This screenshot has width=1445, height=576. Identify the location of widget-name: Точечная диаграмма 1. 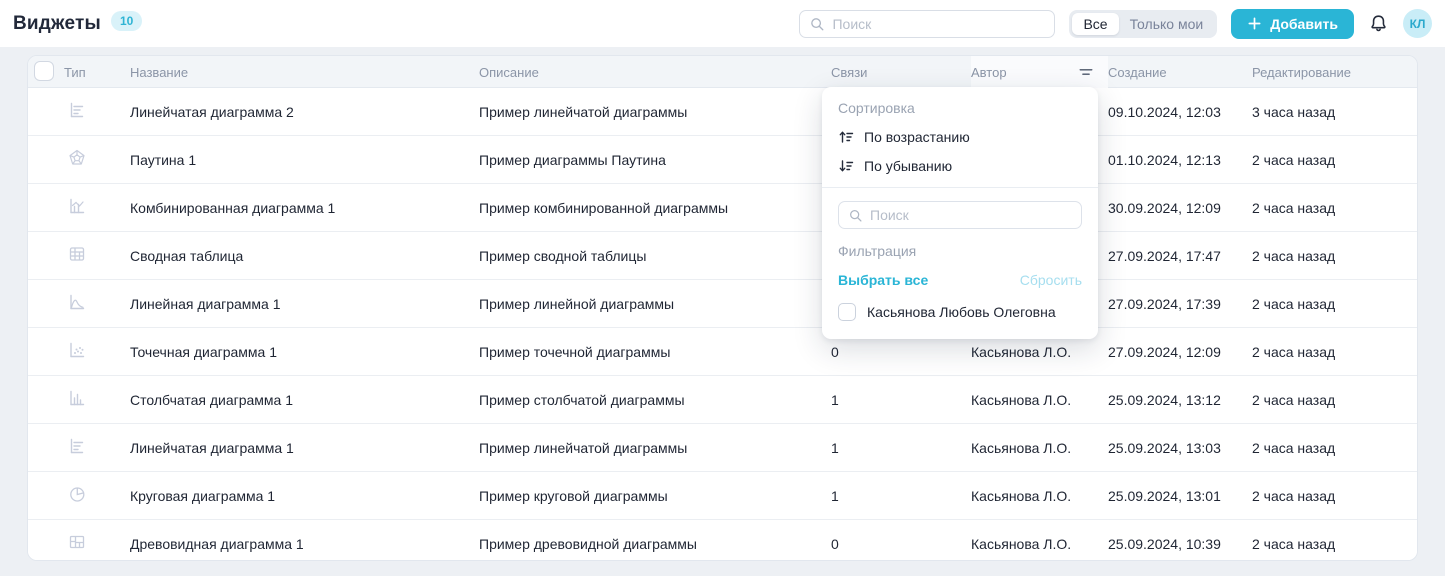
(203, 351).